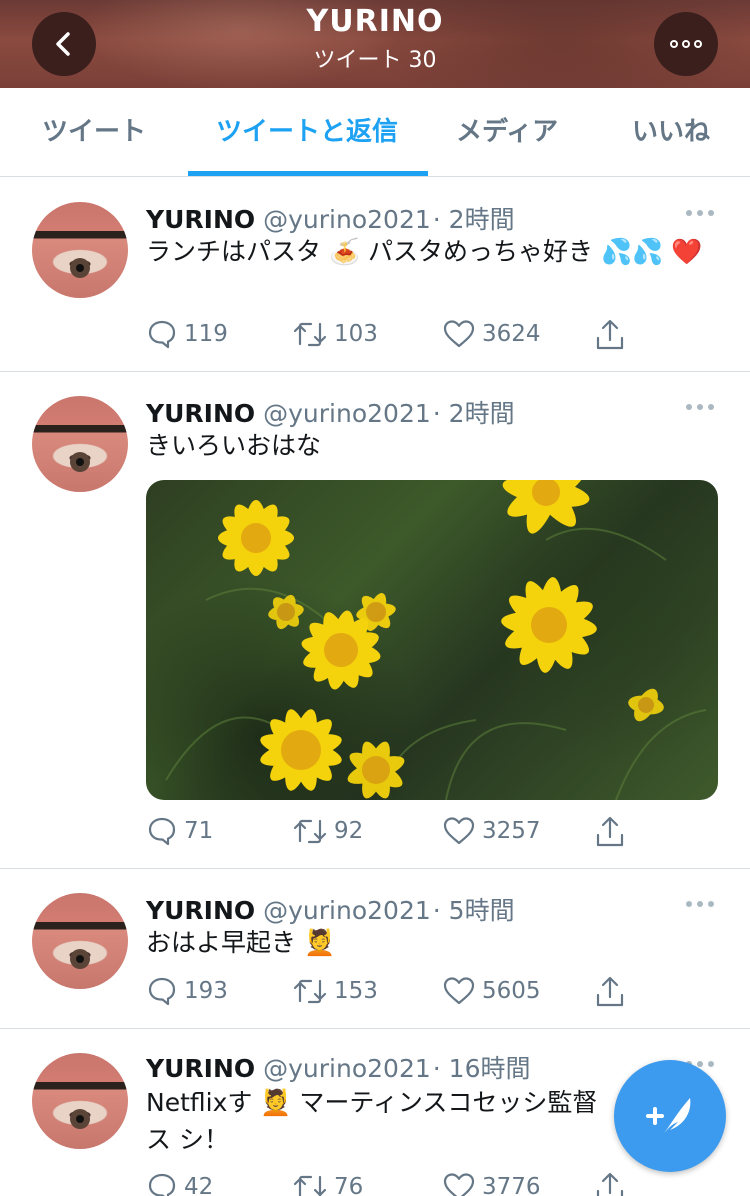 The height and width of the screenshot is (1196, 750). Describe the element at coordinates (241, 942) in the screenshot. I see `tweet-text: おはよ早起き 💆` at that location.